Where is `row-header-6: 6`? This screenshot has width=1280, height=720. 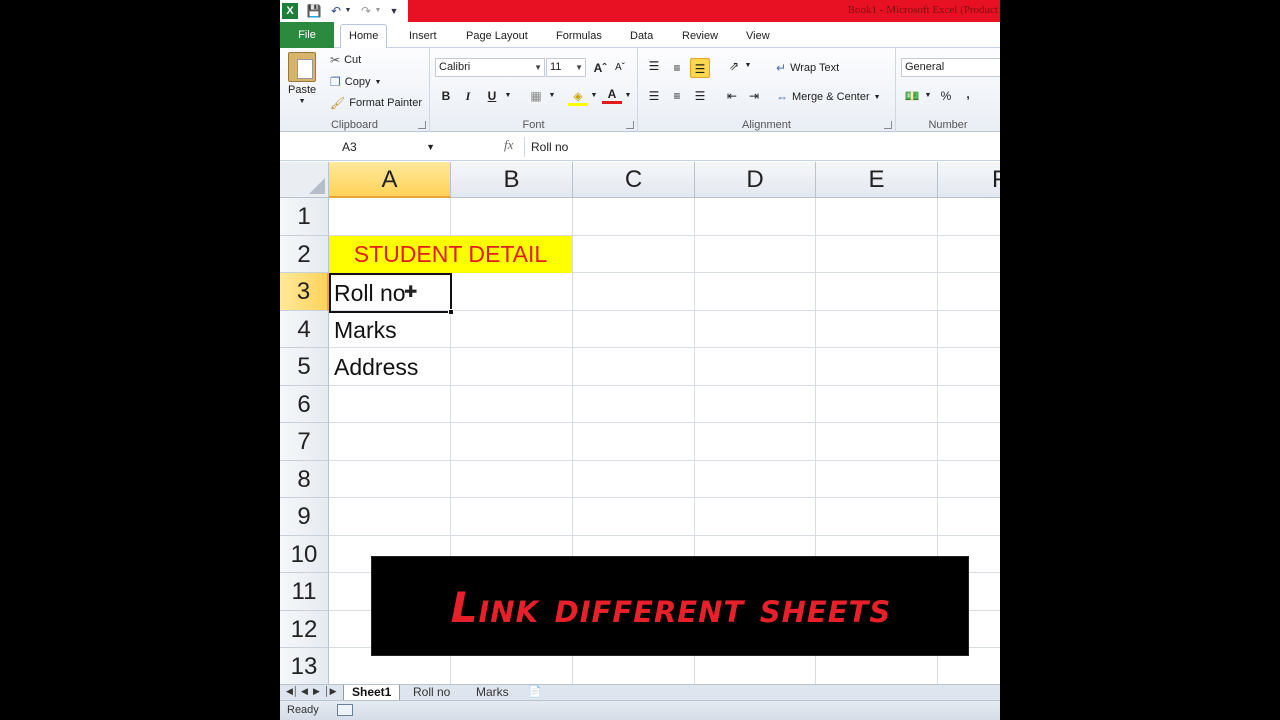
row-header-6: 6 is located at coordinates (304, 404).